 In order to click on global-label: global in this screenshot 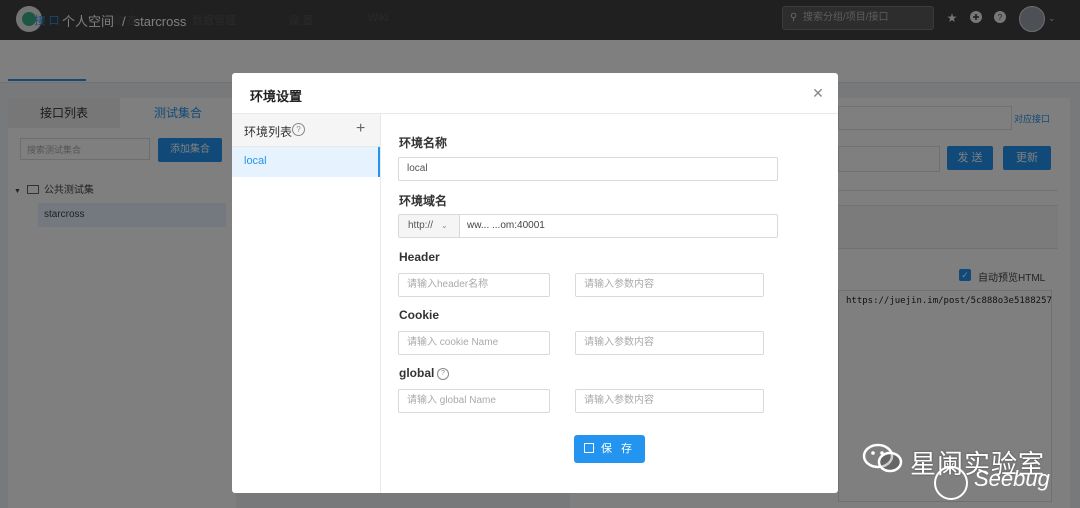, I will do `click(417, 373)`.